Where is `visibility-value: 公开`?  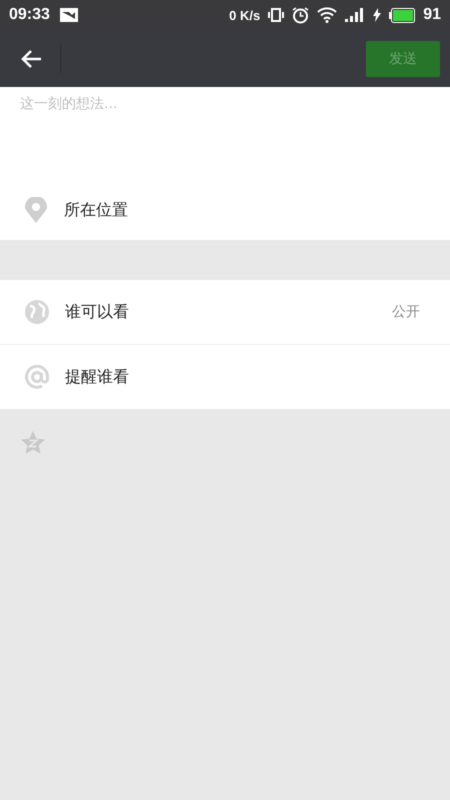 visibility-value: 公开 is located at coordinates (406, 312).